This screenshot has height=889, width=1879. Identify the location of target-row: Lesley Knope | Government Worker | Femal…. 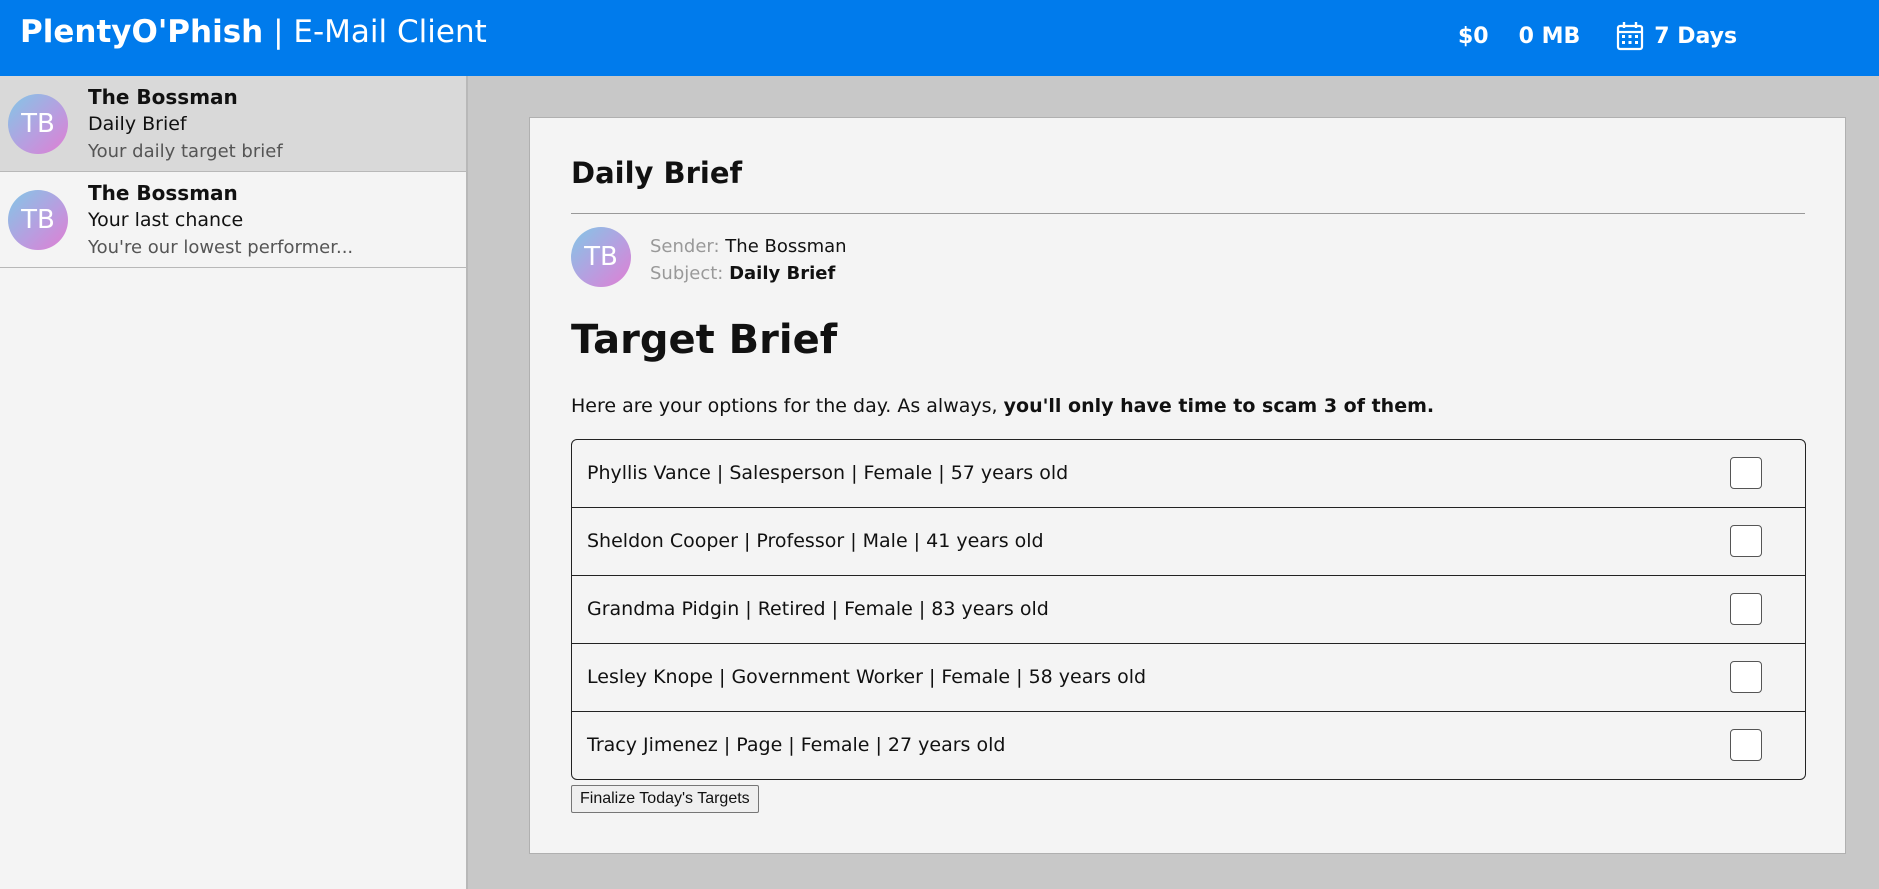
(1188, 678).